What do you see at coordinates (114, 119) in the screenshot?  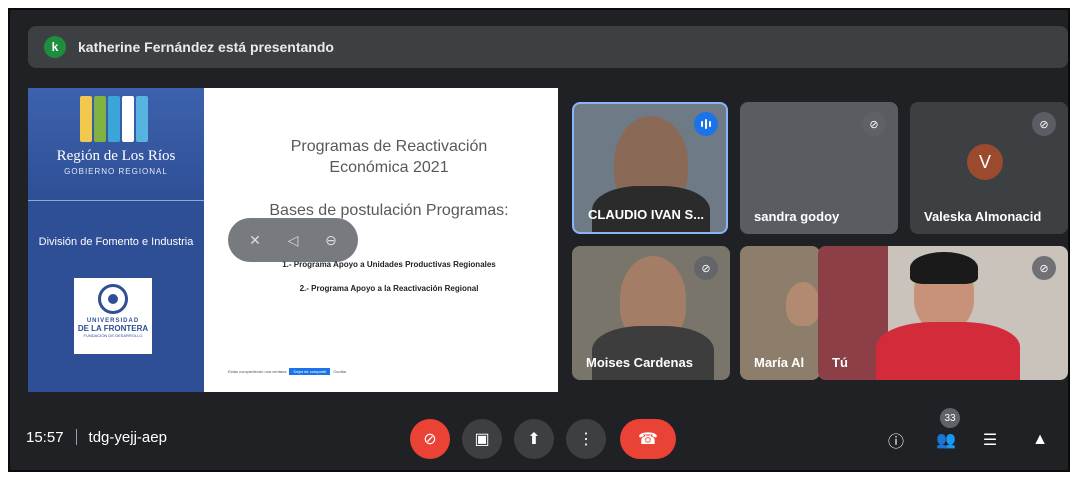 I see `region-logo` at bounding box center [114, 119].